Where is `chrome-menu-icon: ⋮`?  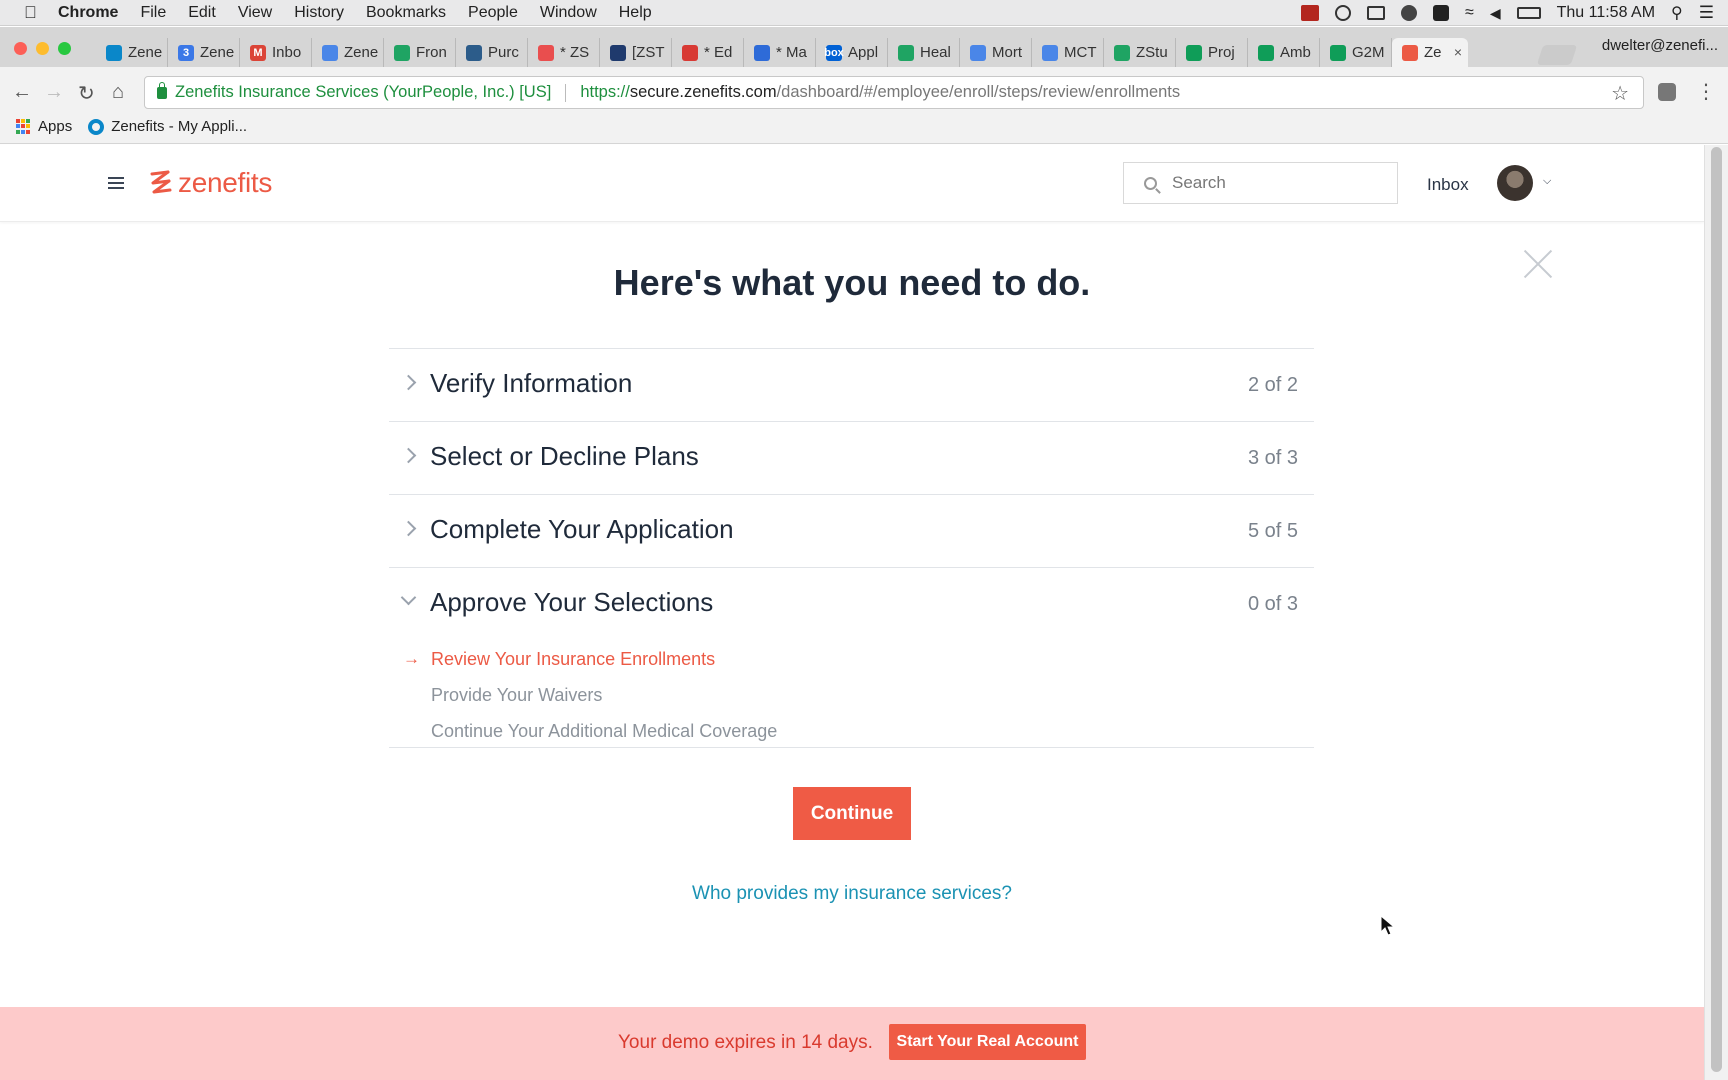
chrome-menu-icon: ⋮ is located at coordinates (1706, 91).